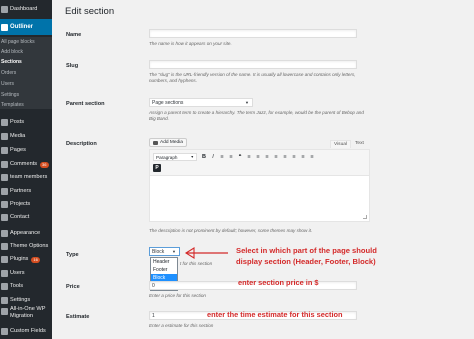 Image resolution: width=474 pixels, height=339 pixels. What do you see at coordinates (253, 64) in the screenshot?
I see `slug-input` at bounding box center [253, 64].